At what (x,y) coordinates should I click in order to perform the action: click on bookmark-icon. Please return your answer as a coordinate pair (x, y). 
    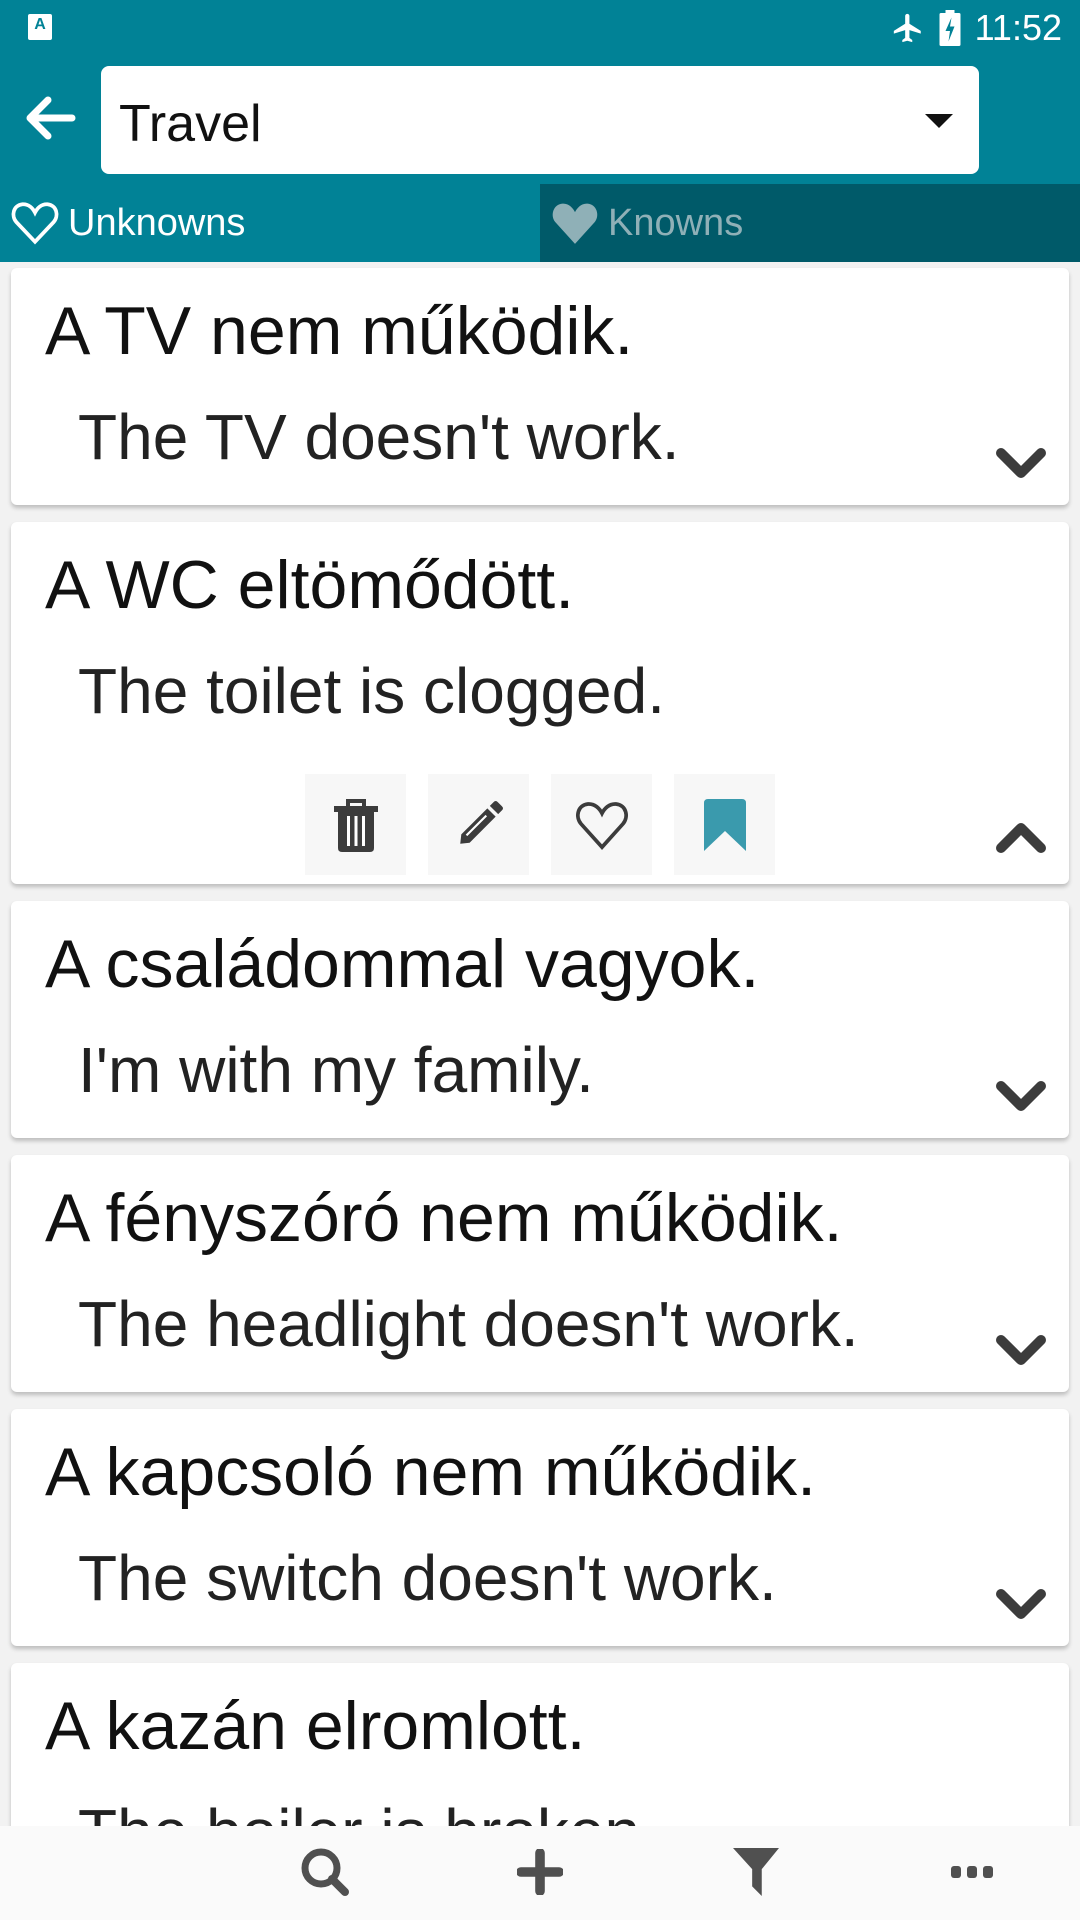
    Looking at the image, I should click on (724, 824).